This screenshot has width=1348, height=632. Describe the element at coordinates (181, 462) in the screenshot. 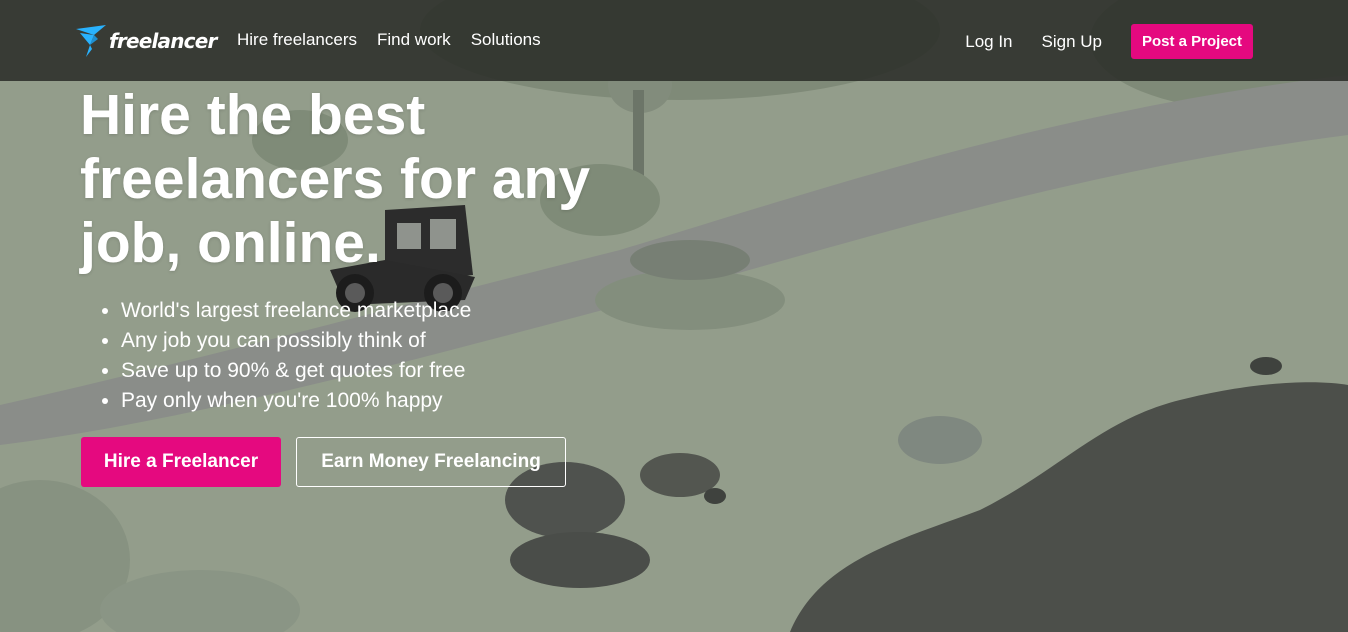

I see `hire-freelancer-button: Hire a Freelancer` at that location.